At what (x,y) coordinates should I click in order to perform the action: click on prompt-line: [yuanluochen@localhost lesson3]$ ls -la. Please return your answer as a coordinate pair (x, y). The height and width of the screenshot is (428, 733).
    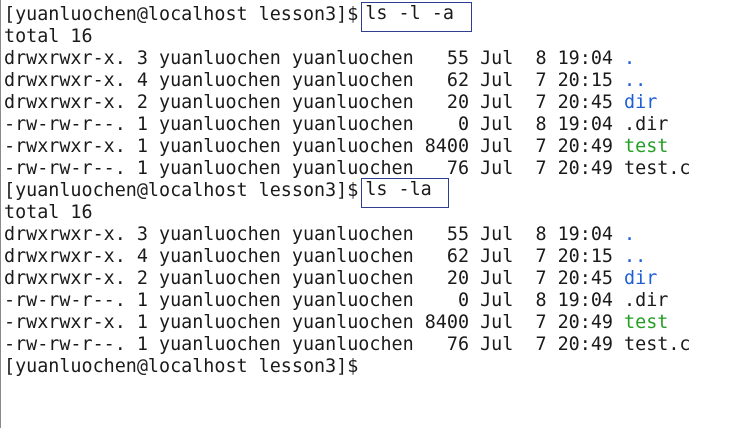
    Looking at the image, I should click on (368, 193).